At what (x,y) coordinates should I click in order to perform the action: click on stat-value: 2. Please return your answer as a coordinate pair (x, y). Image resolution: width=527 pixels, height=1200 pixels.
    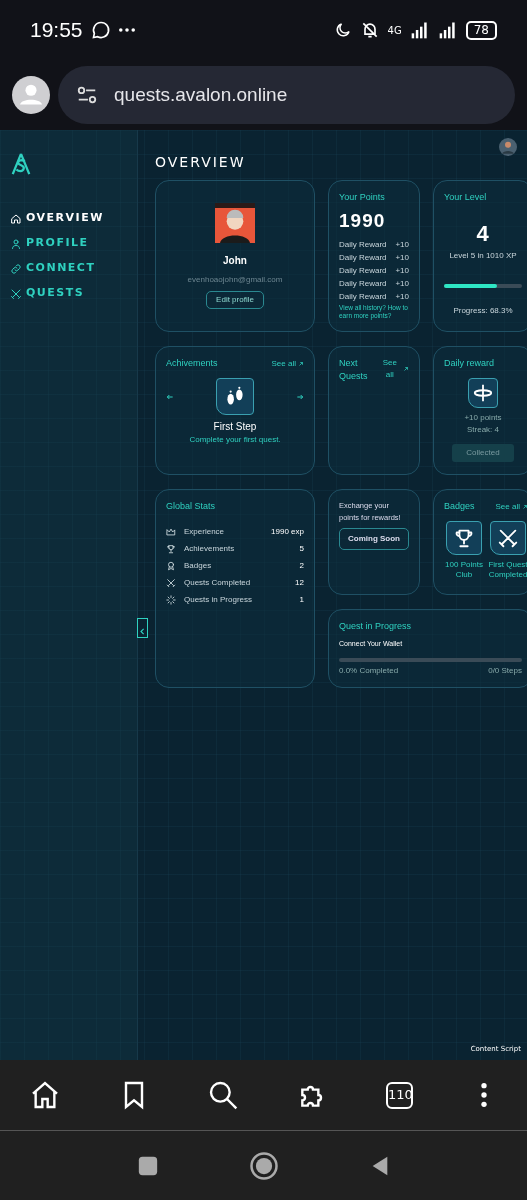
    Looking at the image, I should click on (301, 565).